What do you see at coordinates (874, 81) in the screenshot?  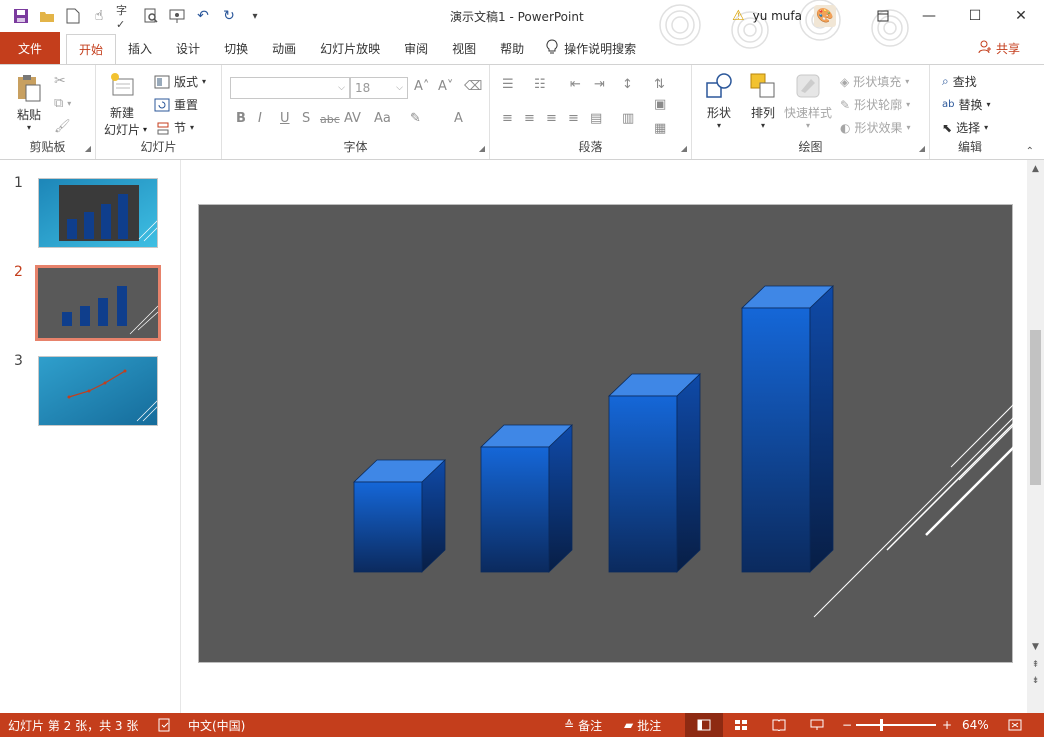 I see `shape-fill-button: ◈ 形状填充 ▾` at bounding box center [874, 81].